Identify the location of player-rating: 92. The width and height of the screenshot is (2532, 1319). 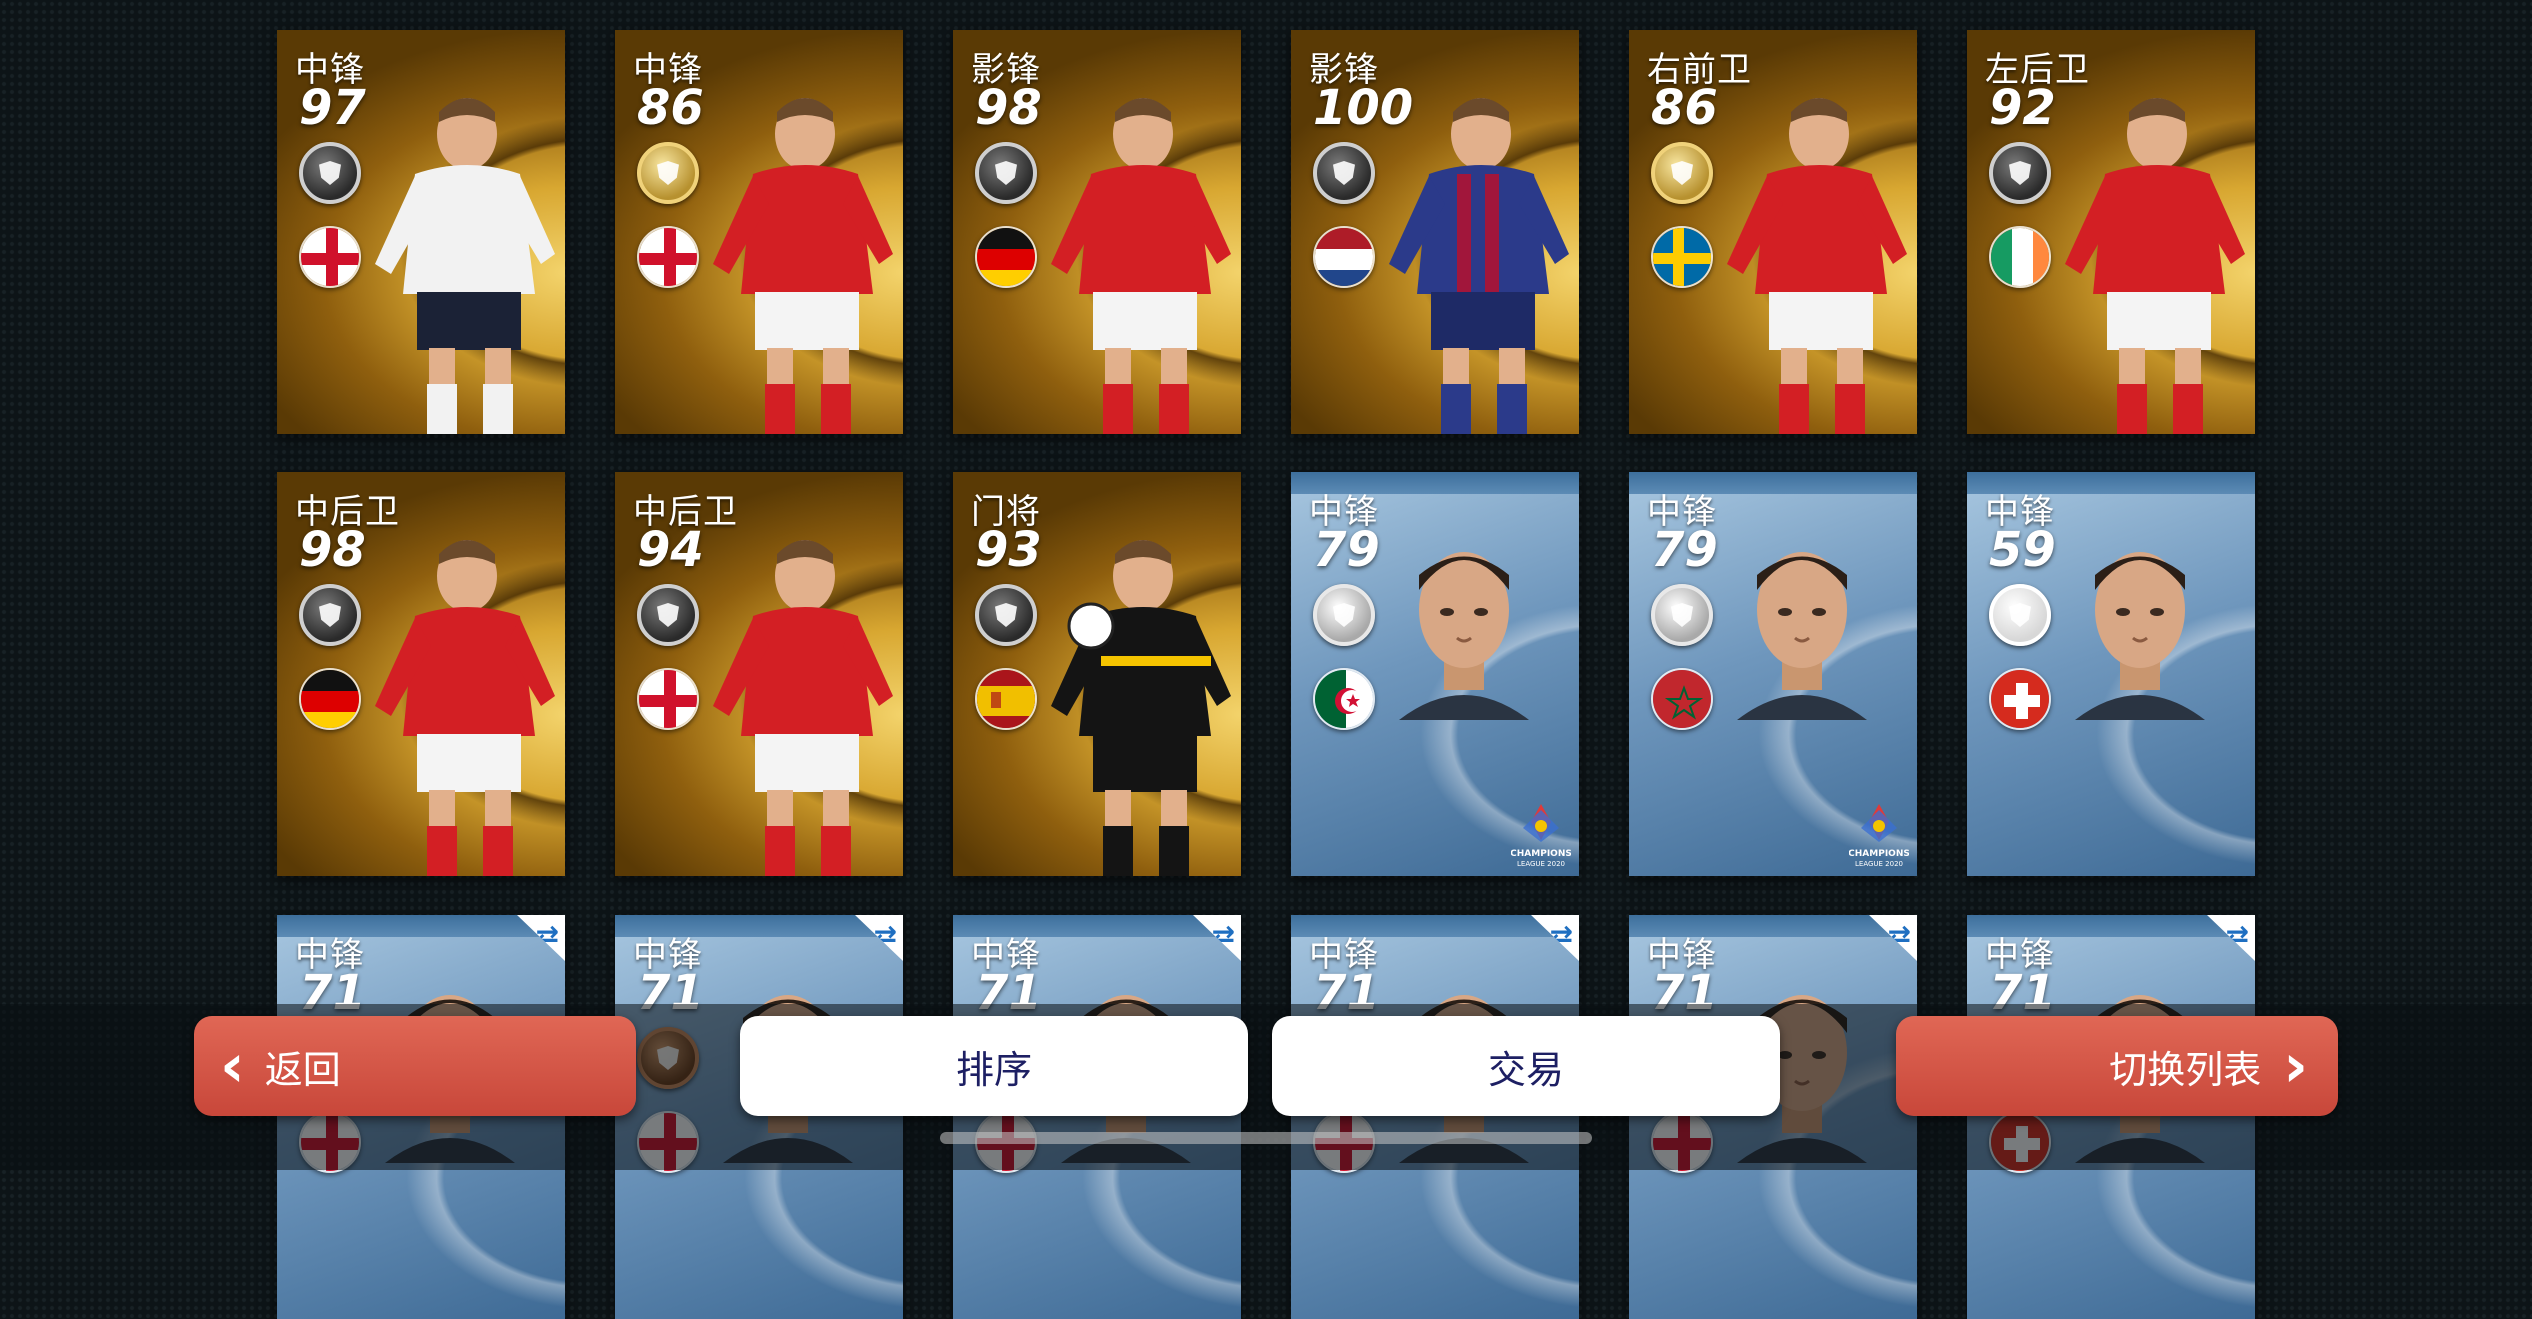
(2022, 108).